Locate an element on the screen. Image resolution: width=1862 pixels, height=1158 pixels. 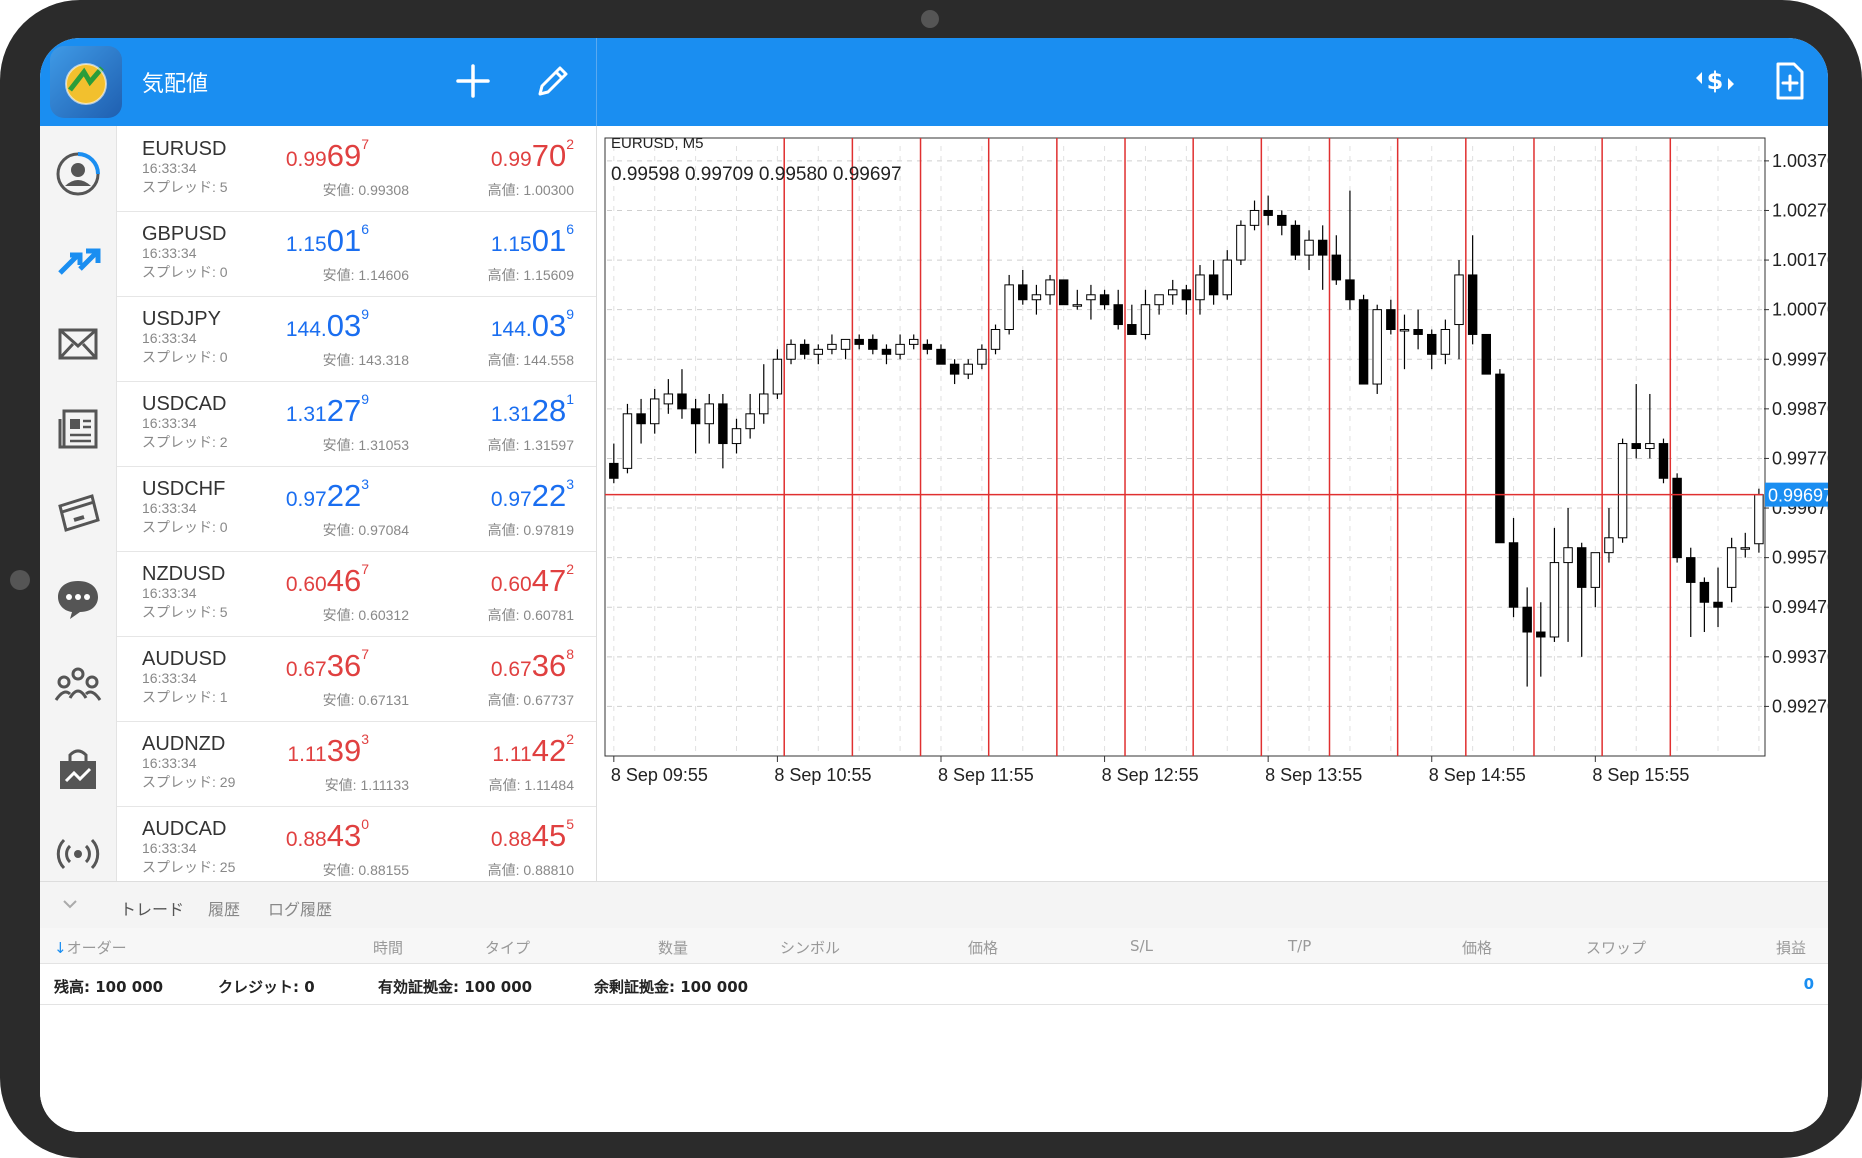
quote-ask: 1.11422 is located at coordinates (533, 750).